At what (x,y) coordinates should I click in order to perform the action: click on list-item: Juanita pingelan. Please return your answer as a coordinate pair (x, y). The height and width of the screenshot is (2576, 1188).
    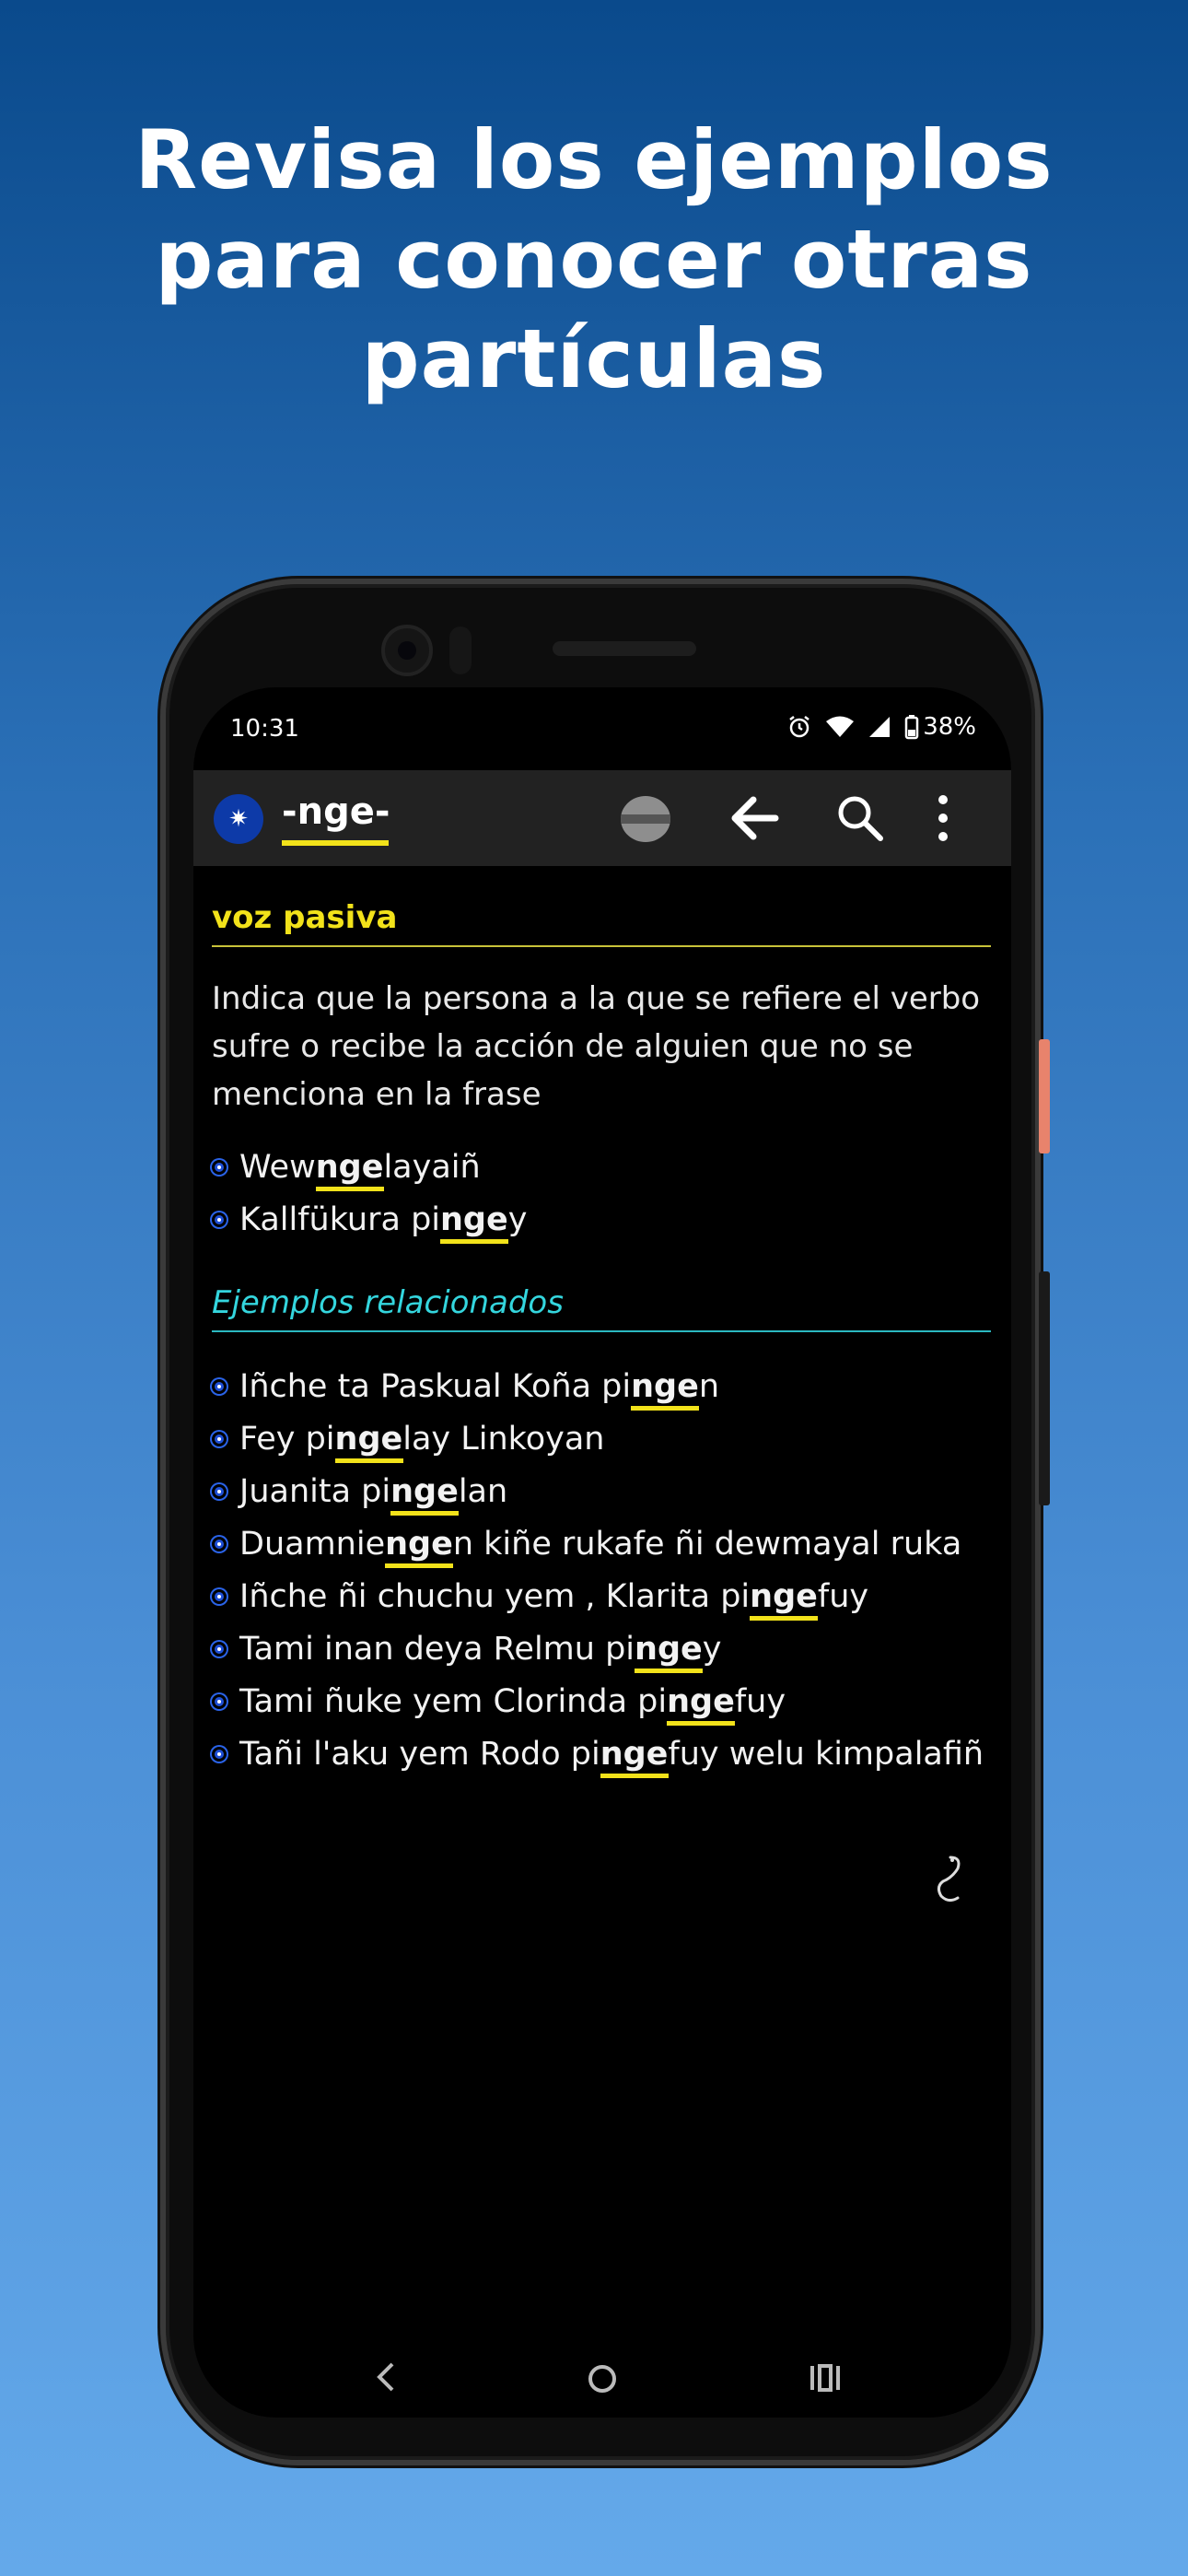
    Looking at the image, I should click on (601, 1491).